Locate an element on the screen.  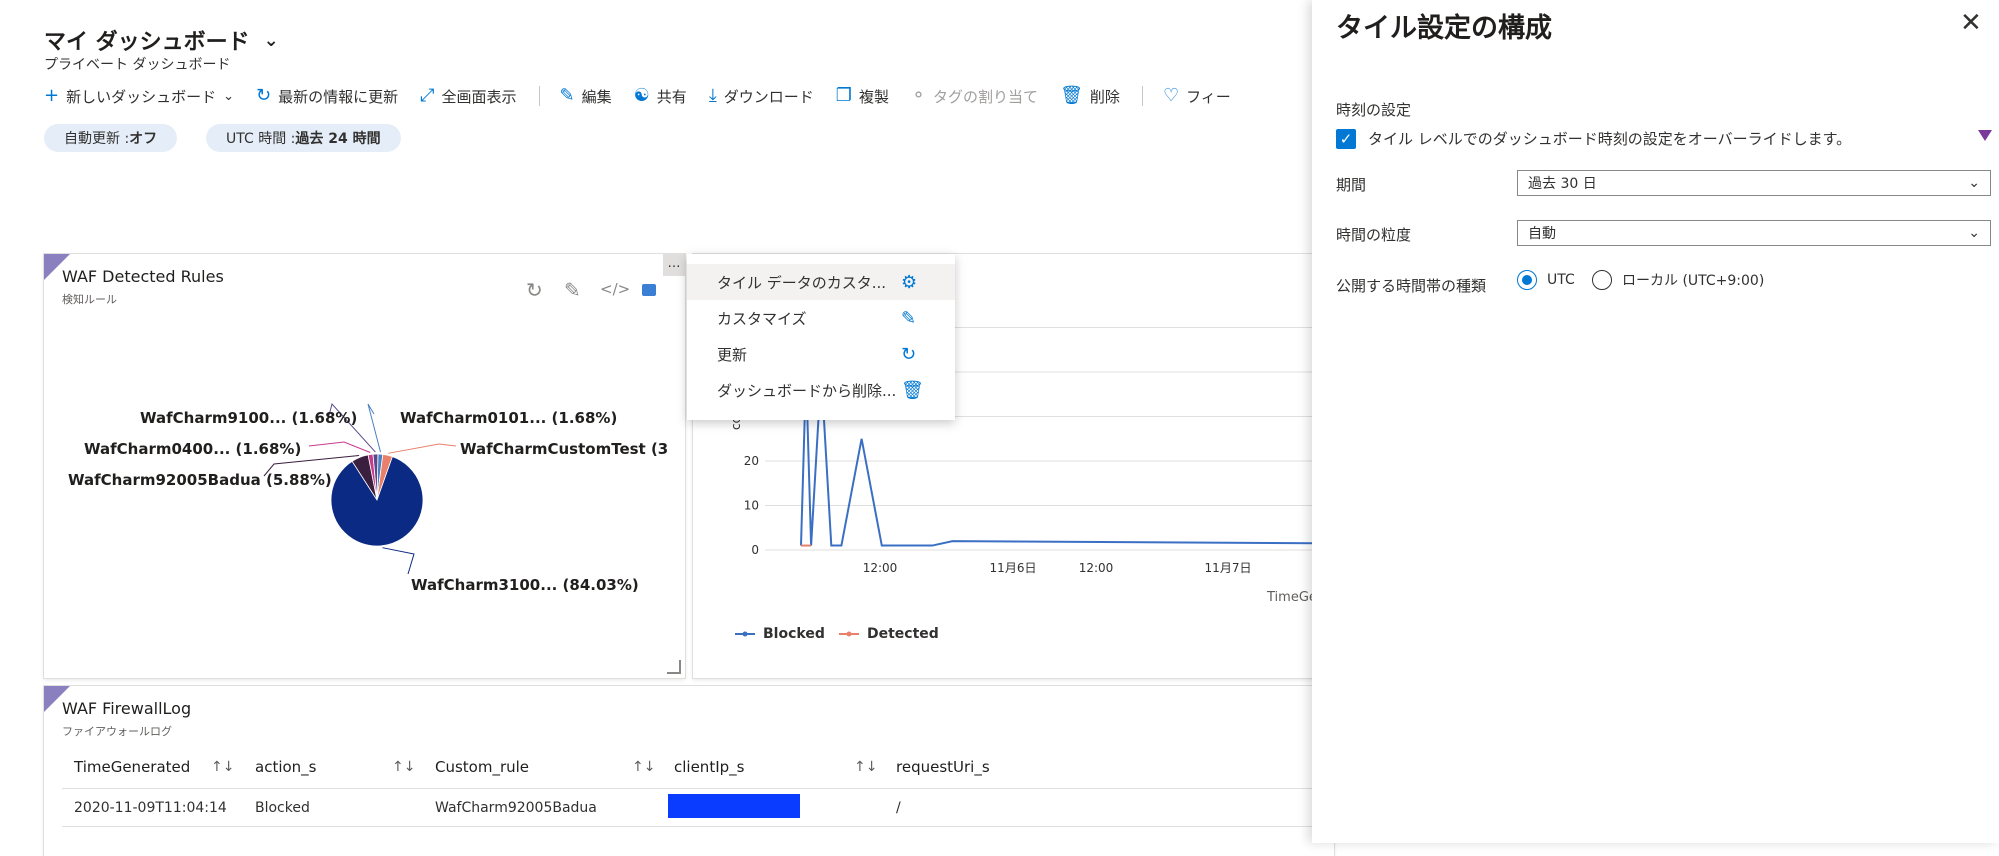
table-cell: WafCharm92005Badua is located at coordinates (516, 808).